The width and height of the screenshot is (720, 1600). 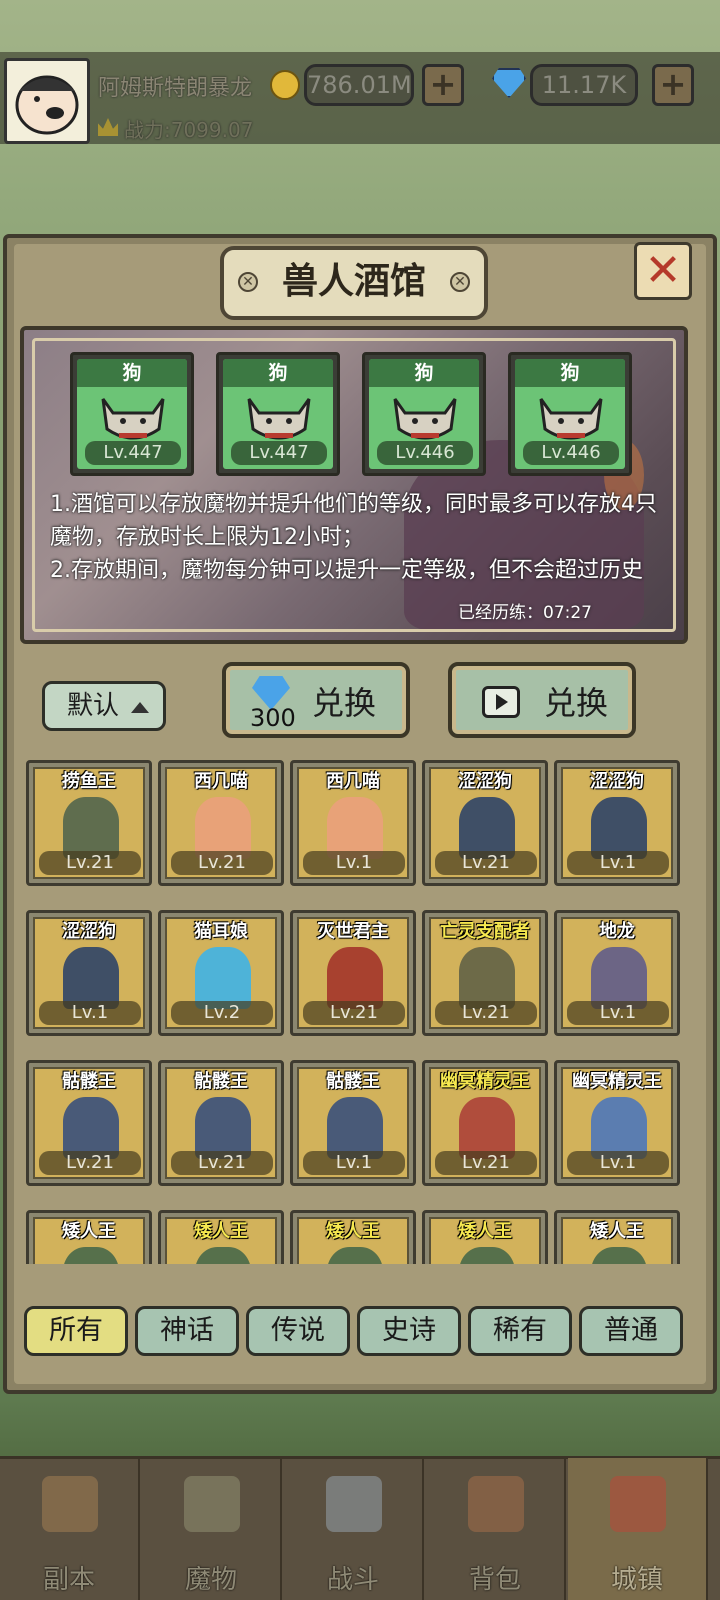 What do you see at coordinates (352, 1580) in the screenshot?
I see `nav-item-label: 战斗` at bounding box center [352, 1580].